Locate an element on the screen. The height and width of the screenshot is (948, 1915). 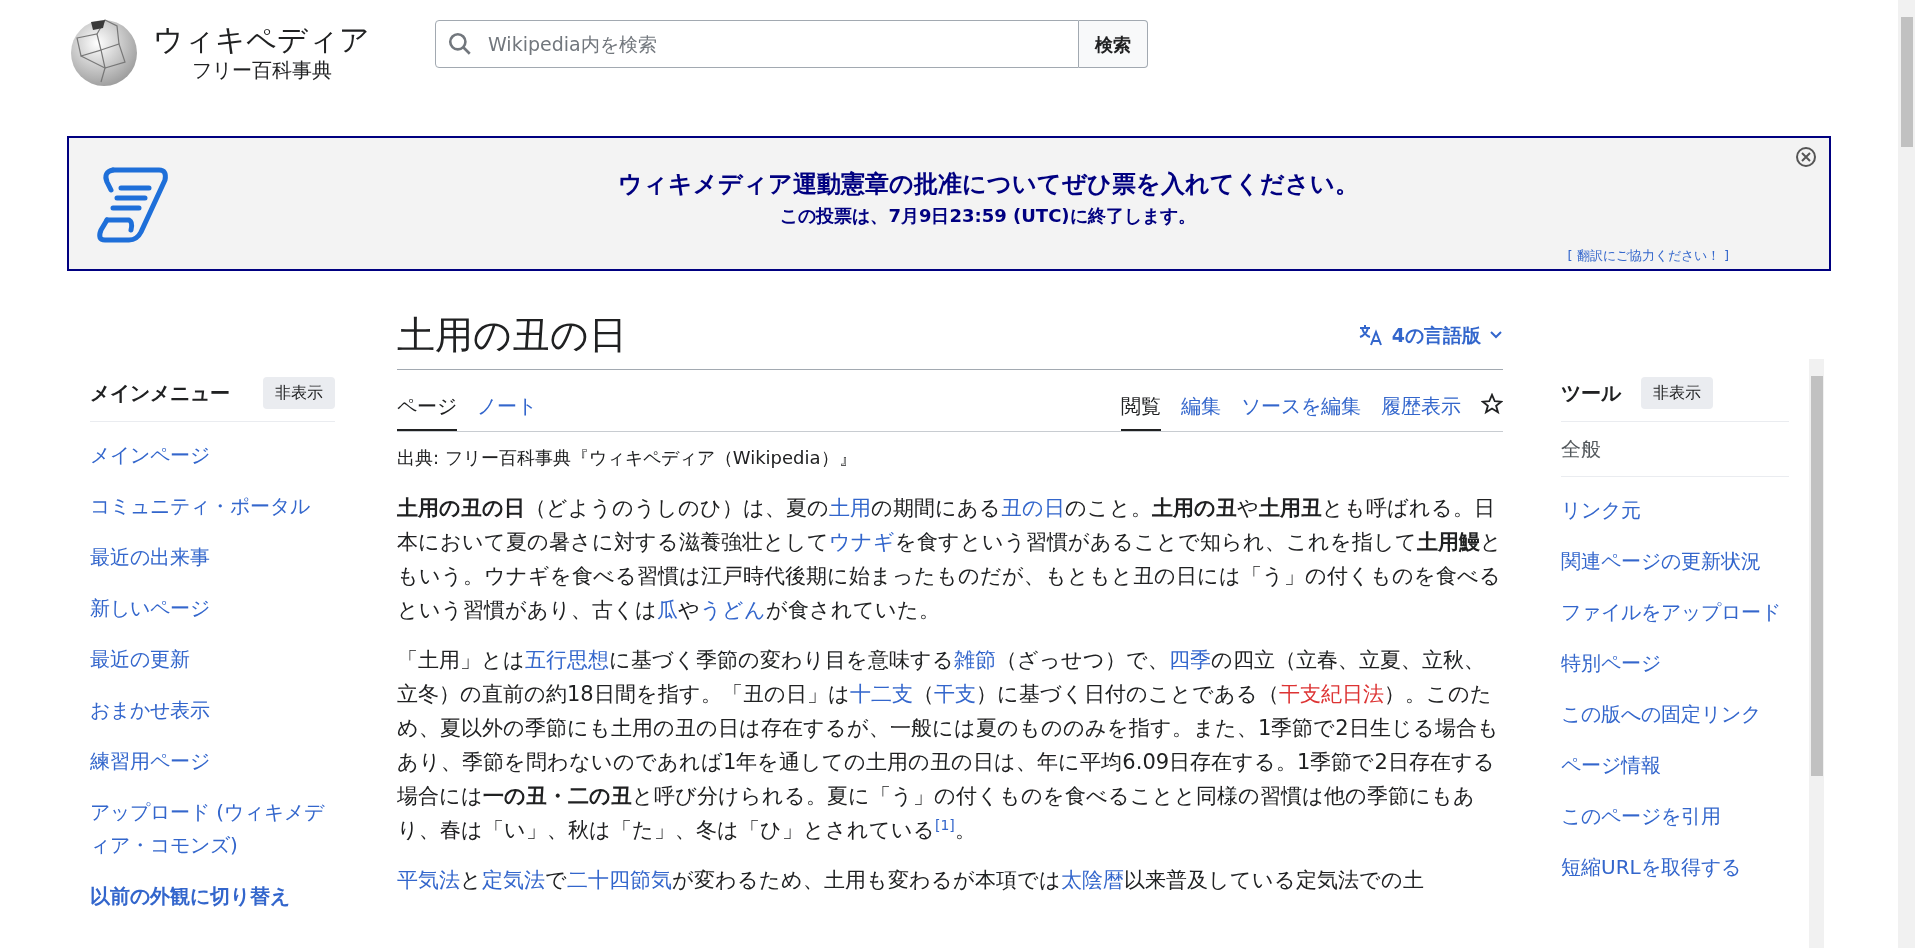
tool-link: このページを引用 is located at coordinates (1675, 816).